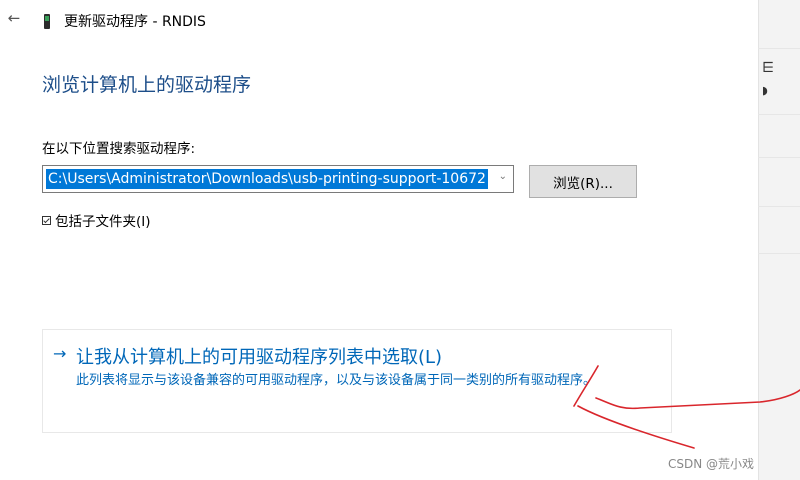  Describe the element at coordinates (47, 21) in the screenshot. I see `device-icon` at that location.